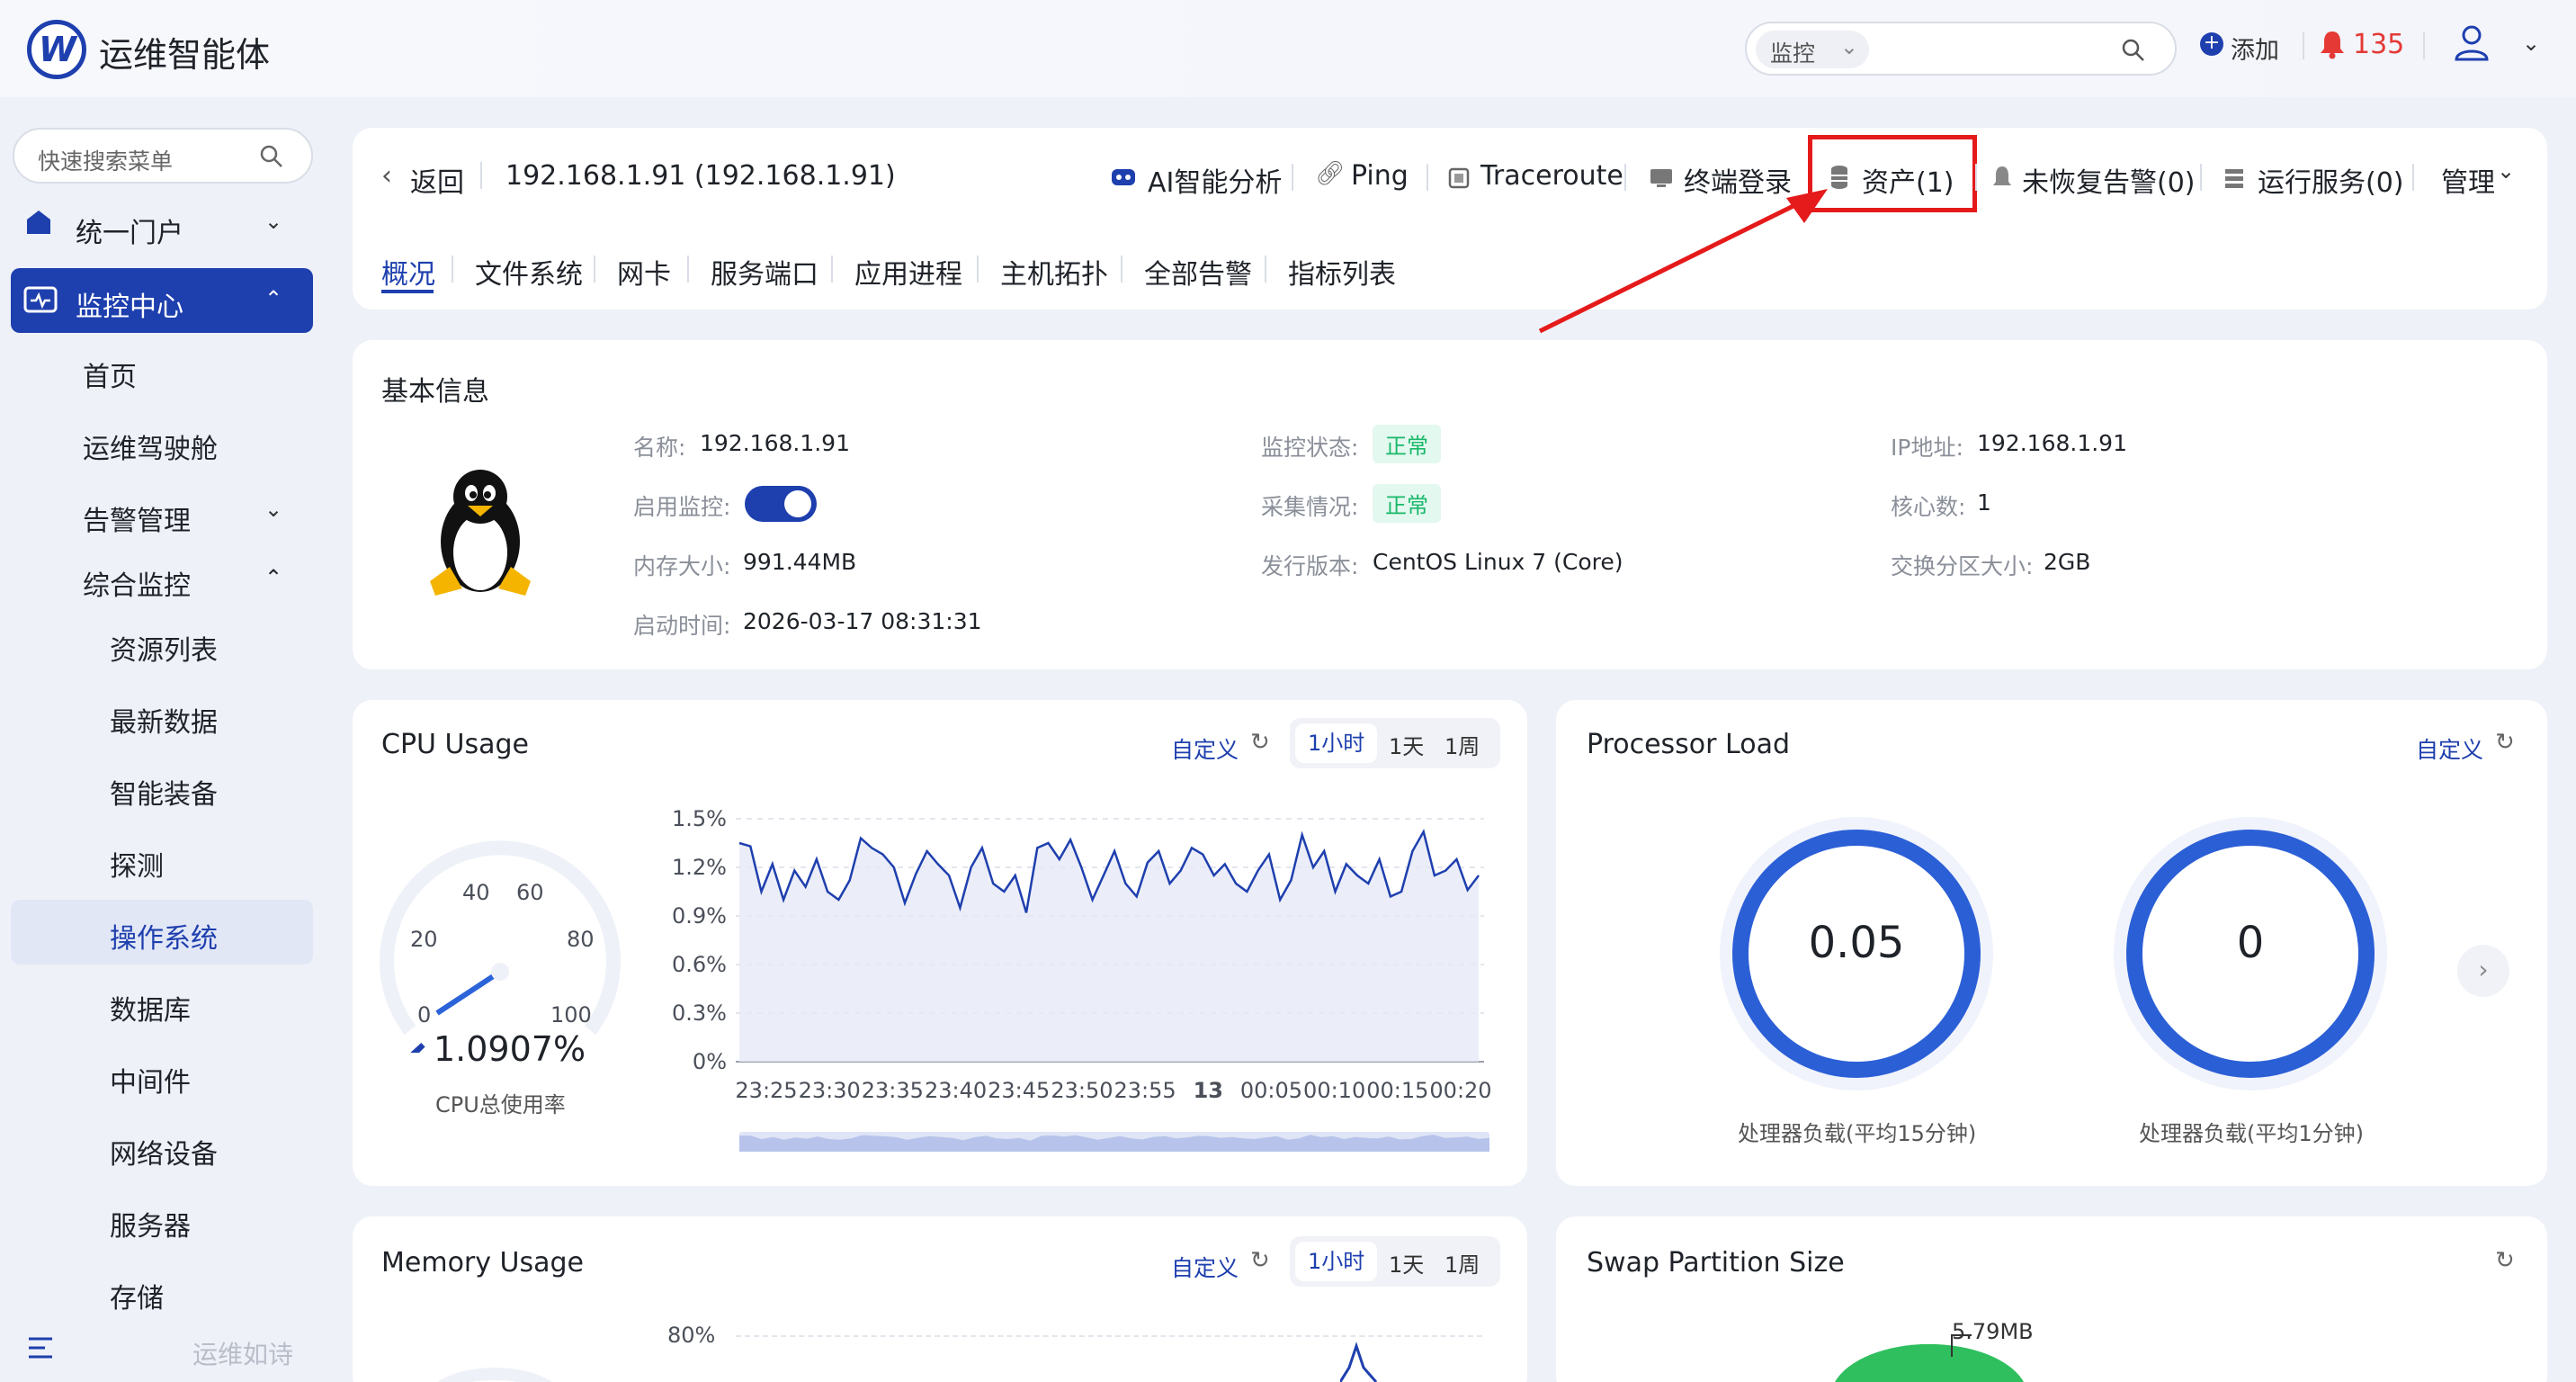  I want to click on tab-nic: 网卡, so click(644, 272).